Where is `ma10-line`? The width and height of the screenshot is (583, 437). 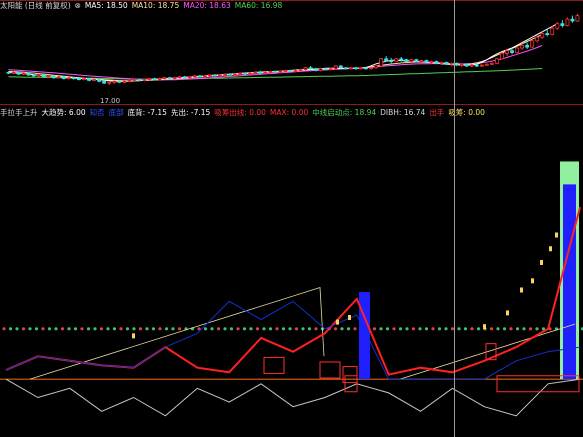
ma10-line is located at coordinates (275, 58).